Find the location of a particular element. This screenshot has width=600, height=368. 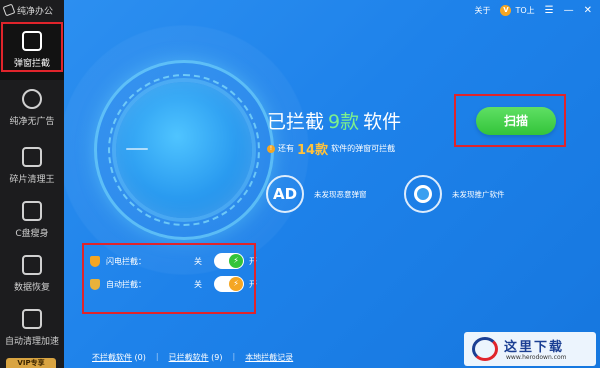

feature-malicious-popup: AD 未发现恶意弹窗 is located at coordinates (316, 194).